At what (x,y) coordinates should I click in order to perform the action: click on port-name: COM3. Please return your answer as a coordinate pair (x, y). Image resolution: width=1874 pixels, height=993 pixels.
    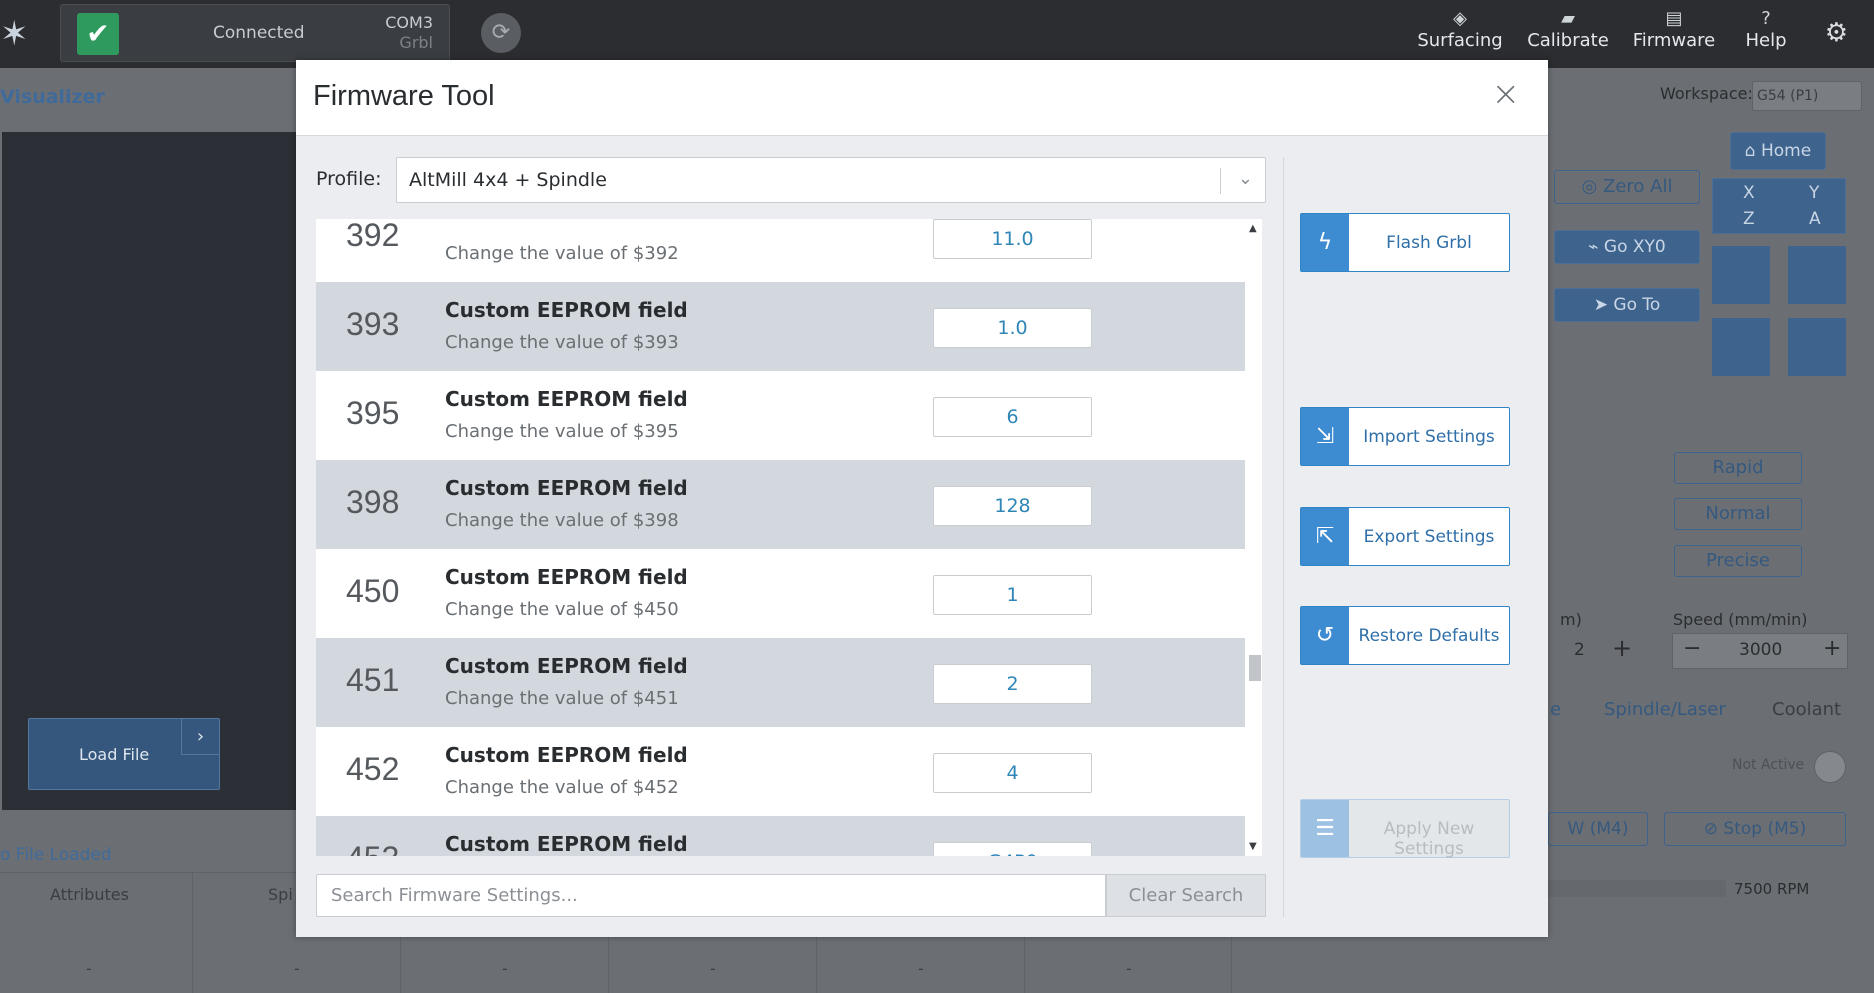
    Looking at the image, I should click on (409, 22).